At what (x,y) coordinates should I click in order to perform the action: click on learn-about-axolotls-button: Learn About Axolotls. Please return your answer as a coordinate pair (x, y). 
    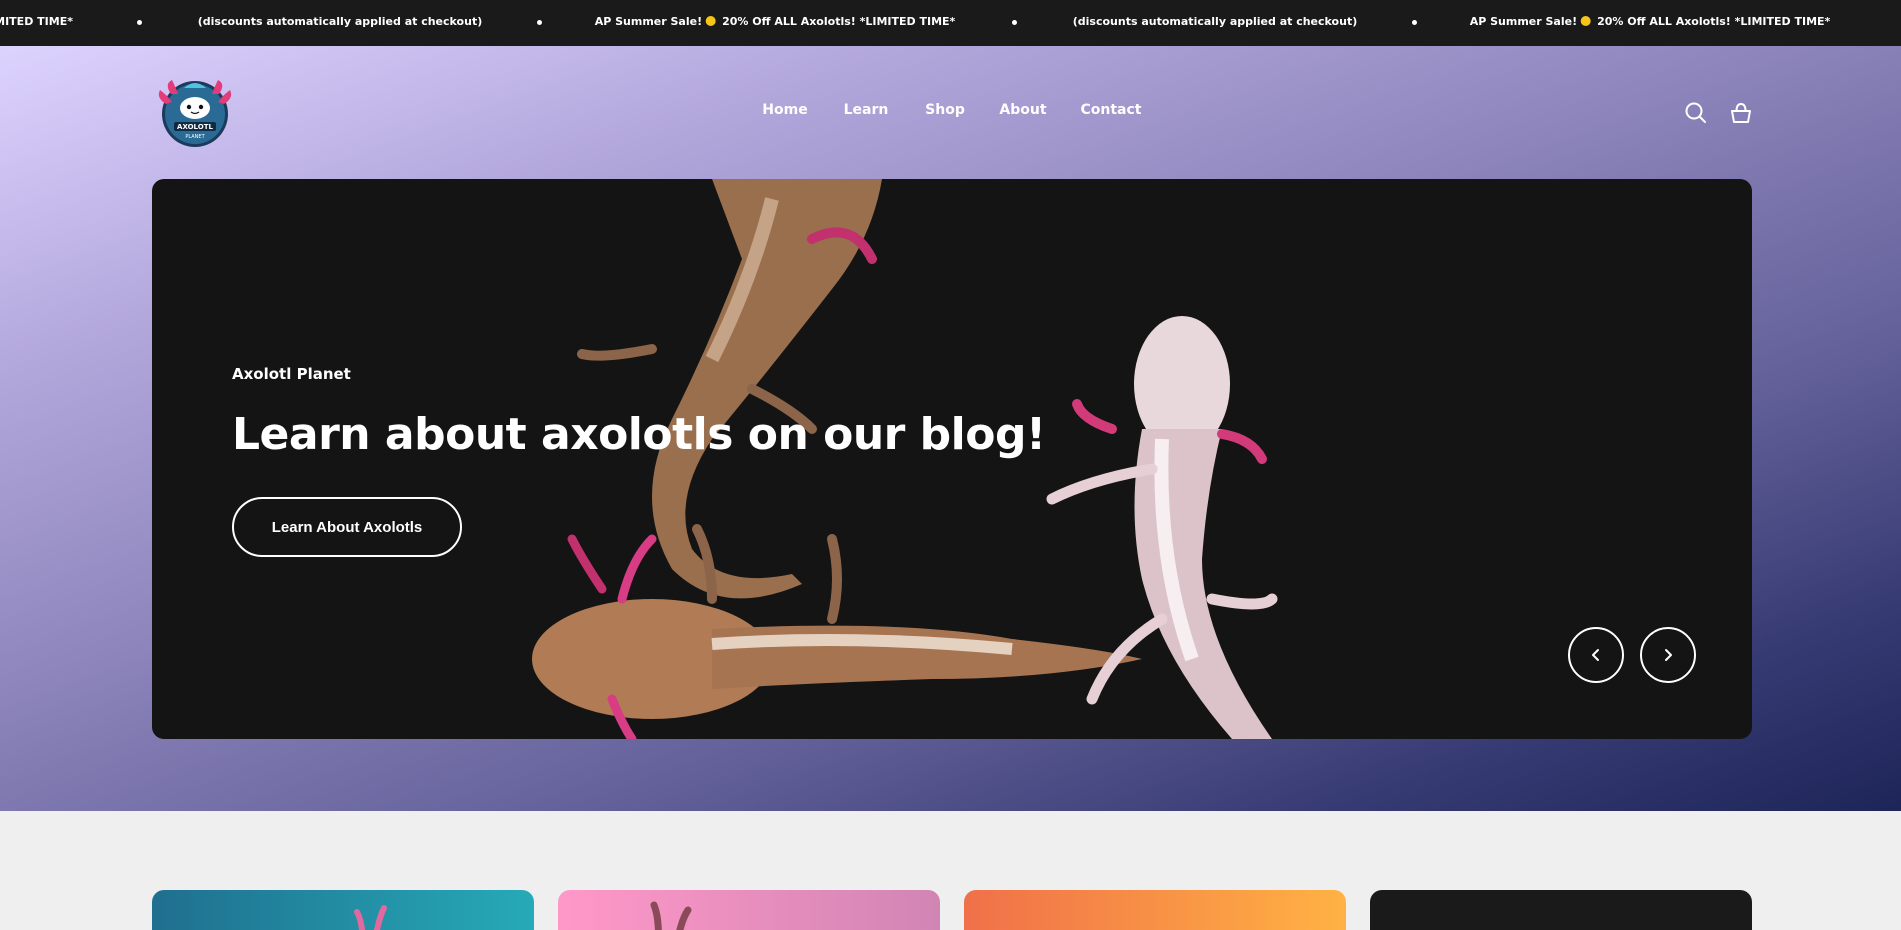
    Looking at the image, I should click on (347, 527).